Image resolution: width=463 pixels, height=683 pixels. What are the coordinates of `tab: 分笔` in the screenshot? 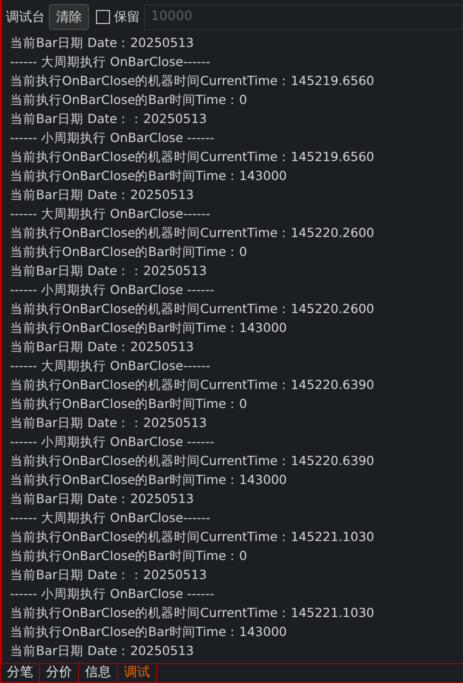 It's located at (20, 673).